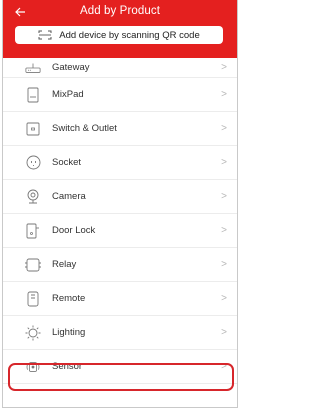 The height and width of the screenshot is (410, 320). I want to click on list-item-label: Camera, so click(69, 196).